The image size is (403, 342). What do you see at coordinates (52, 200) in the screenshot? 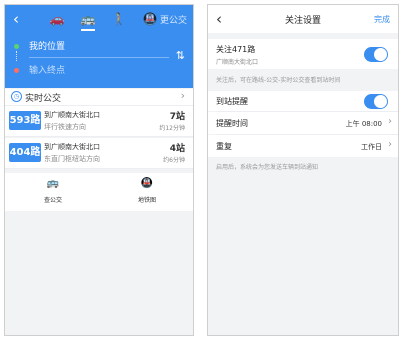
I see `check-bus-label: 查公交` at bounding box center [52, 200].